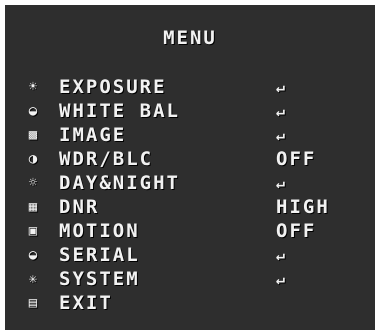 This screenshot has height=335, width=381. I want to click on menu-item-label: SERIAL, so click(99, 255).